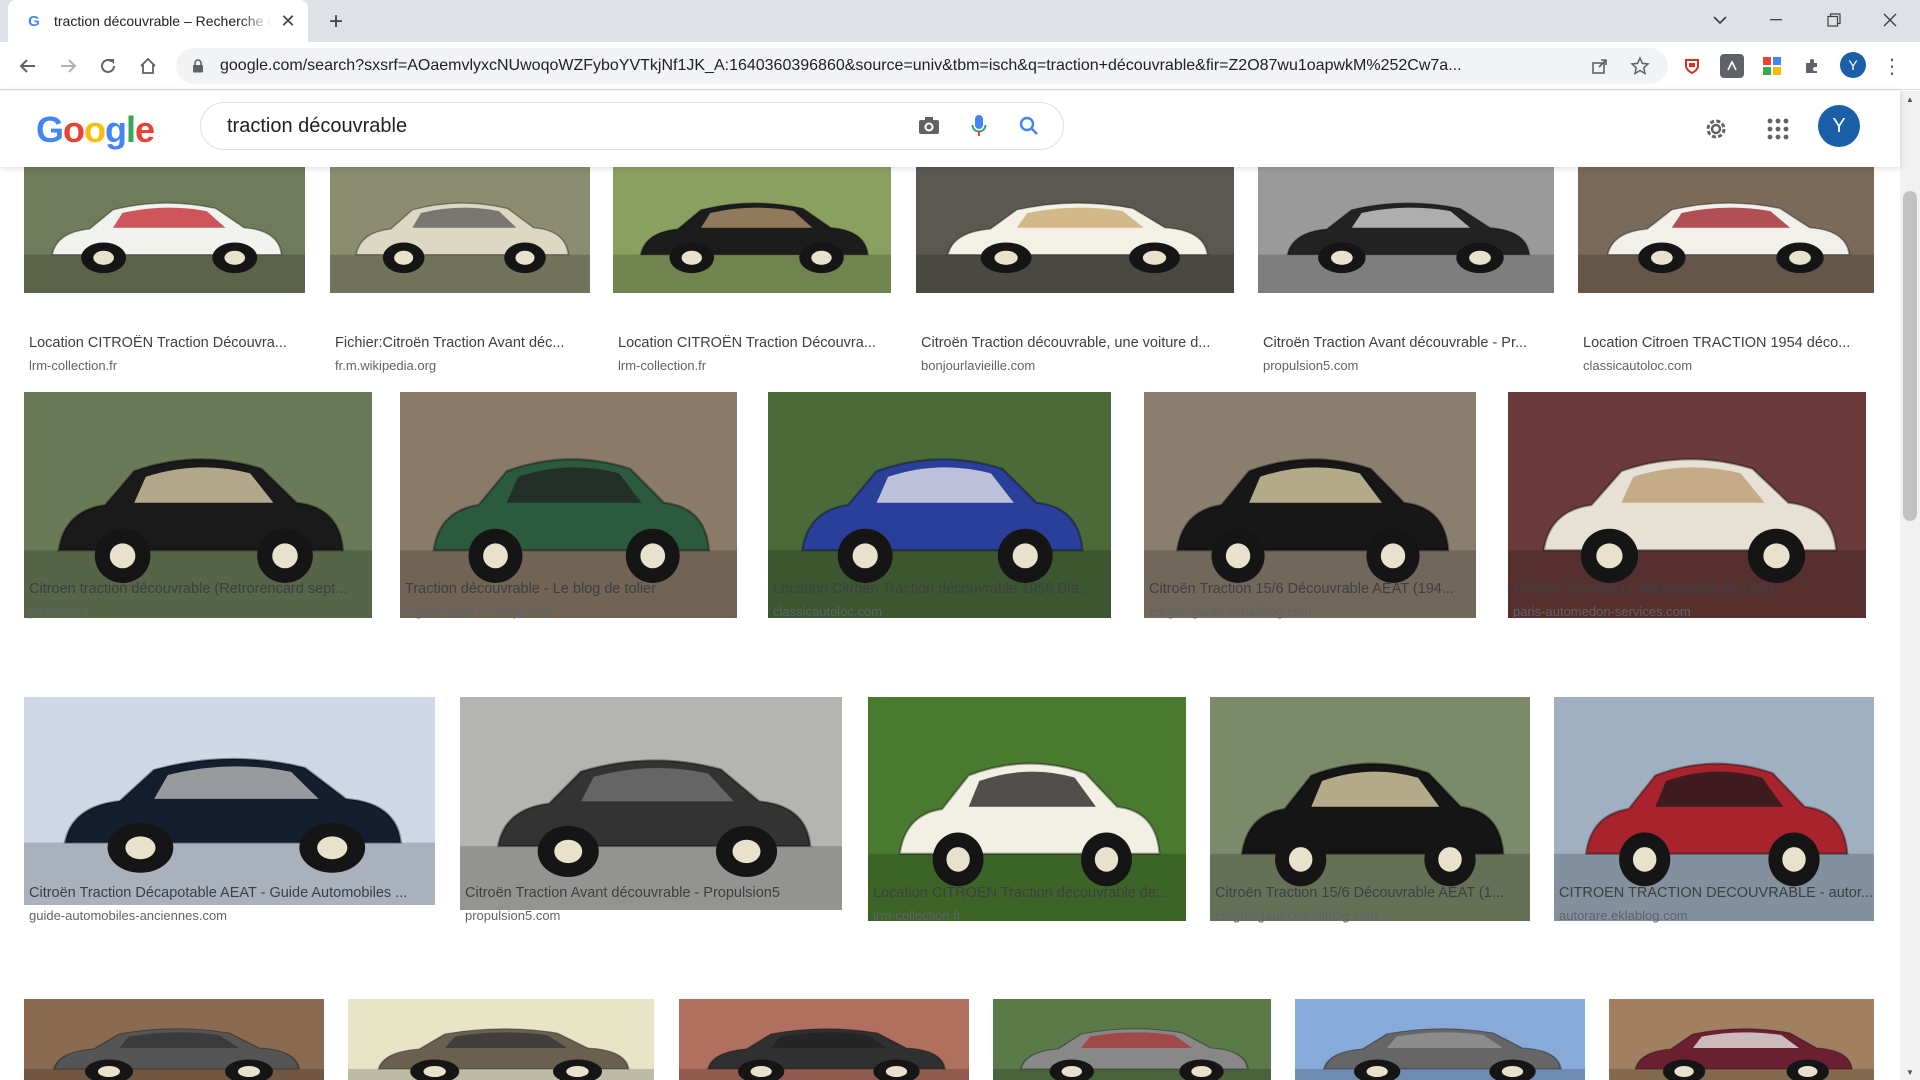 The height and width of the screenshot is (1080, 1920). What do you see at coordinates (1853, 65) in the screenshot?
I see `browser-profile-avatar: Y` at bounding box center [1853, 65].